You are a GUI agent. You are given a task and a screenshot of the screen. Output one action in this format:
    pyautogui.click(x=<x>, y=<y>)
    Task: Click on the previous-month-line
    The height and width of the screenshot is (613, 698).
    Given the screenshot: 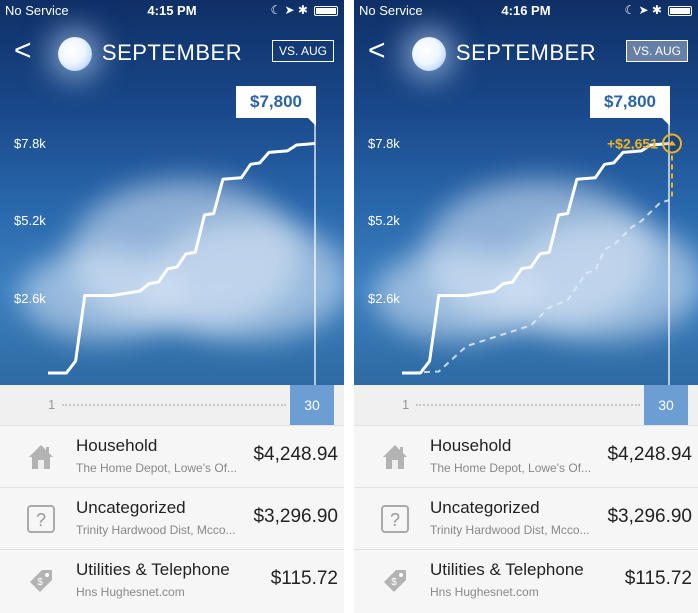 What is the action you would take?
    pyautogui.click(x=535, y=286)
    